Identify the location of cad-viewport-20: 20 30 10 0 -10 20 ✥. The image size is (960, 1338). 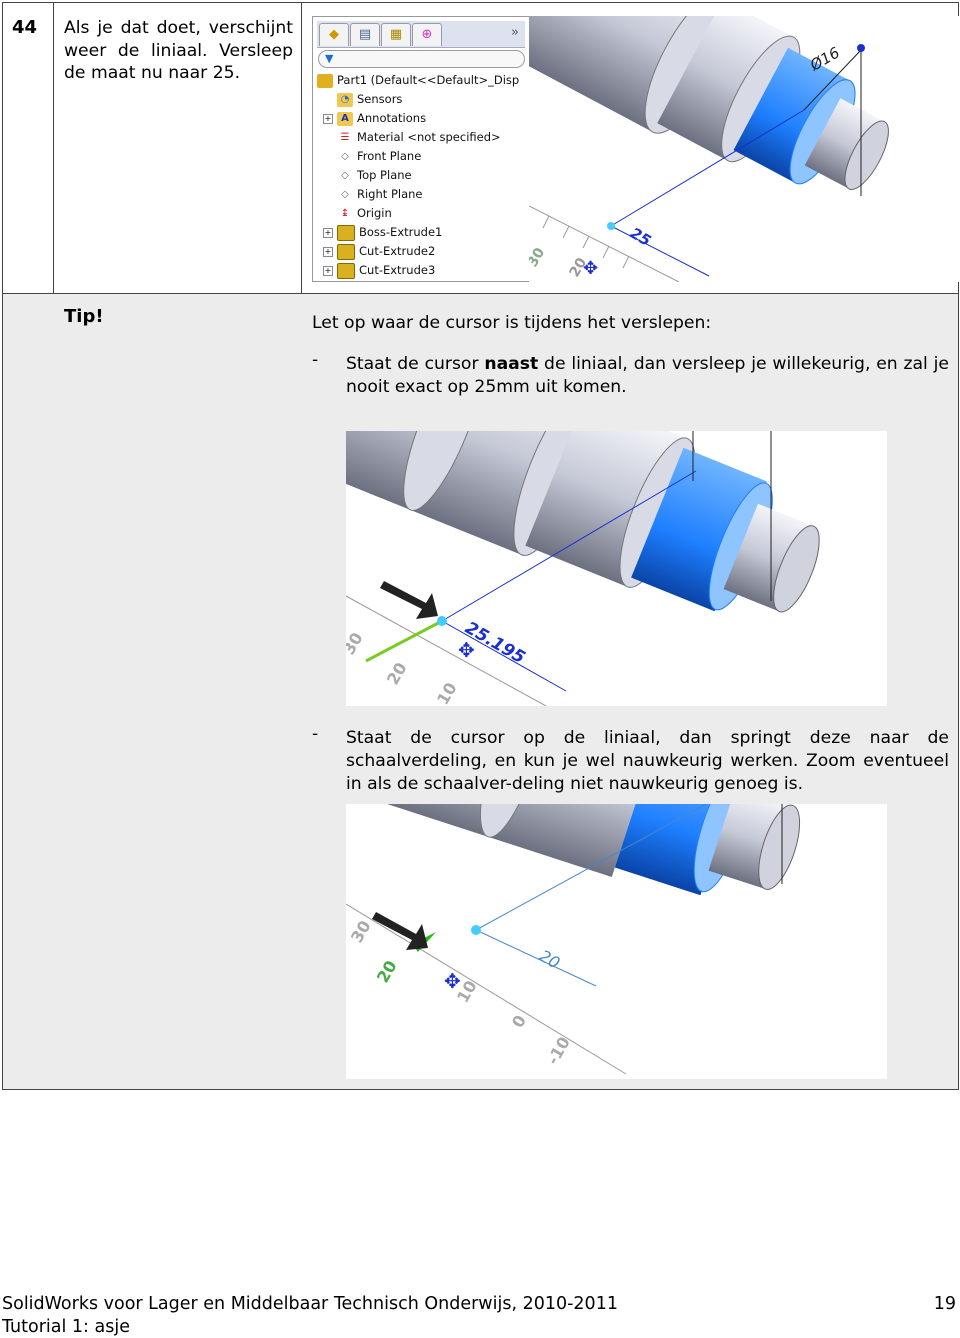
(616, 941).